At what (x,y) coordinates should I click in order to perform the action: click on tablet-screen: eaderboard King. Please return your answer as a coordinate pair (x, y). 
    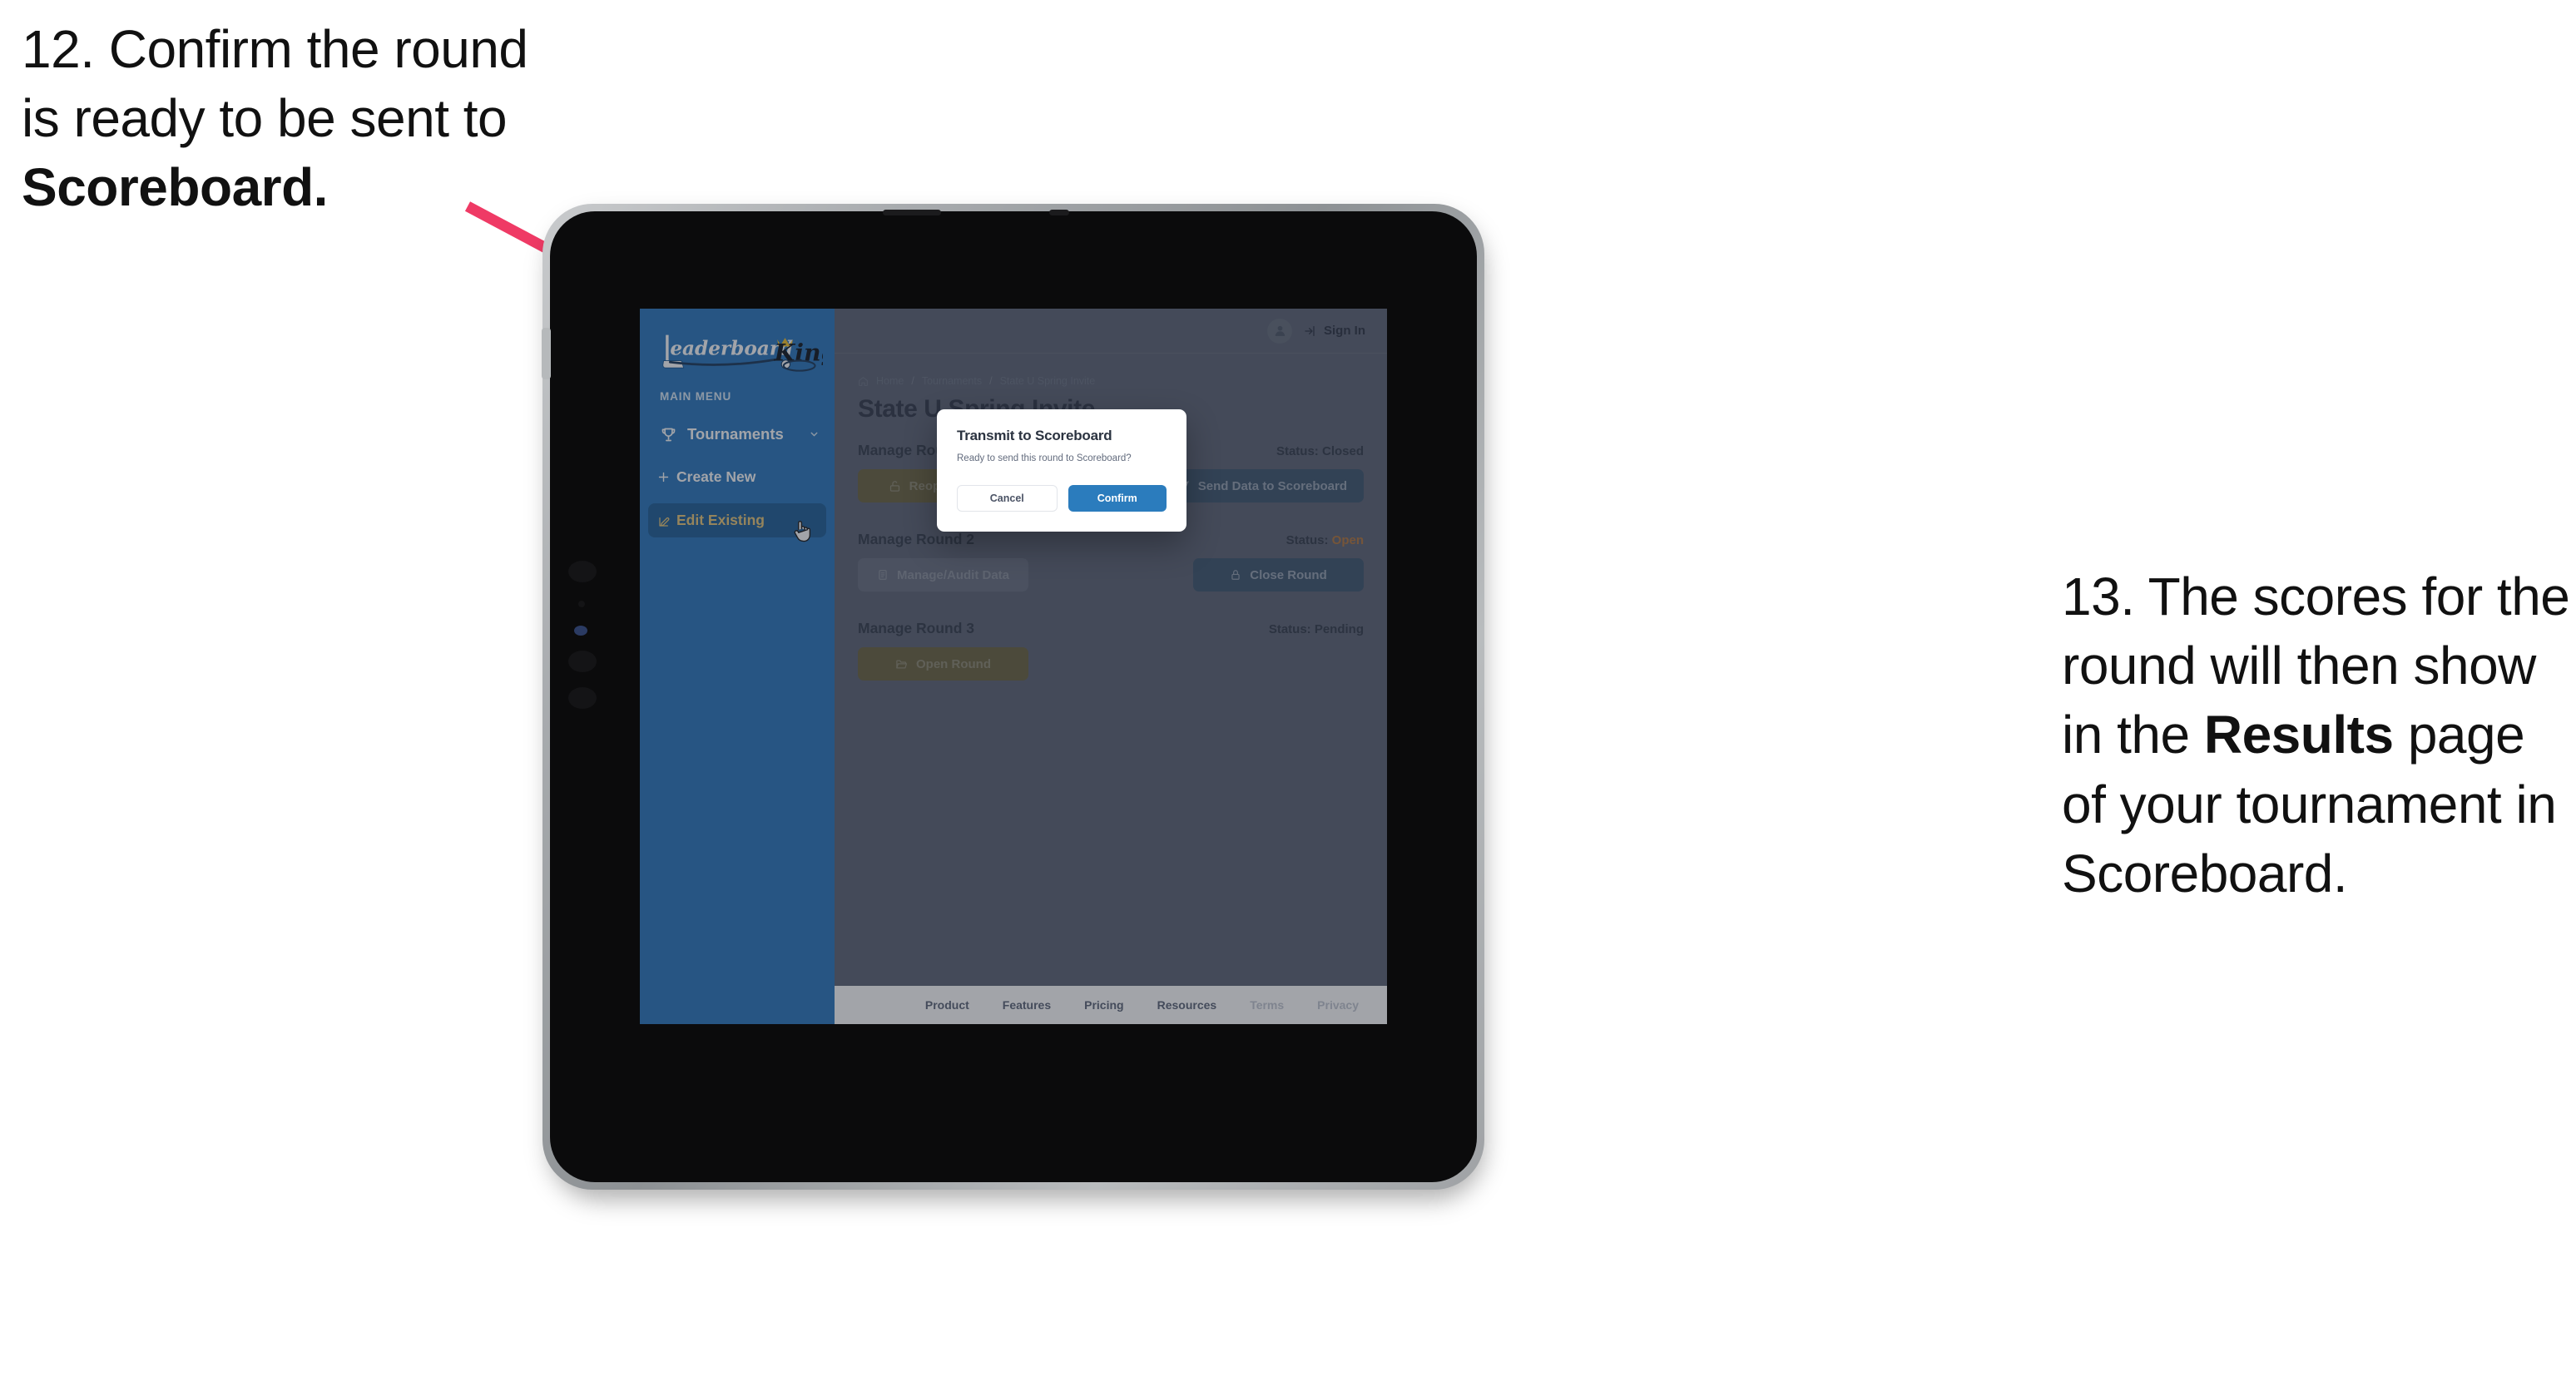
    Looking at the image, I should click on (1014, 666).